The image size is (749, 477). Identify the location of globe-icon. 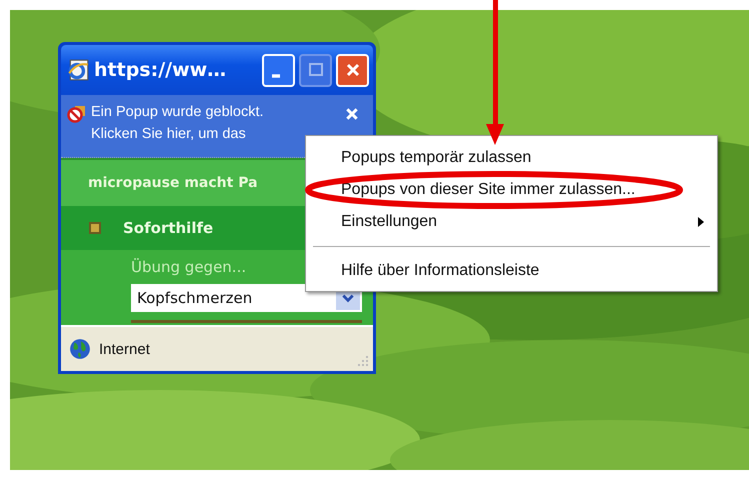
(80, 349).